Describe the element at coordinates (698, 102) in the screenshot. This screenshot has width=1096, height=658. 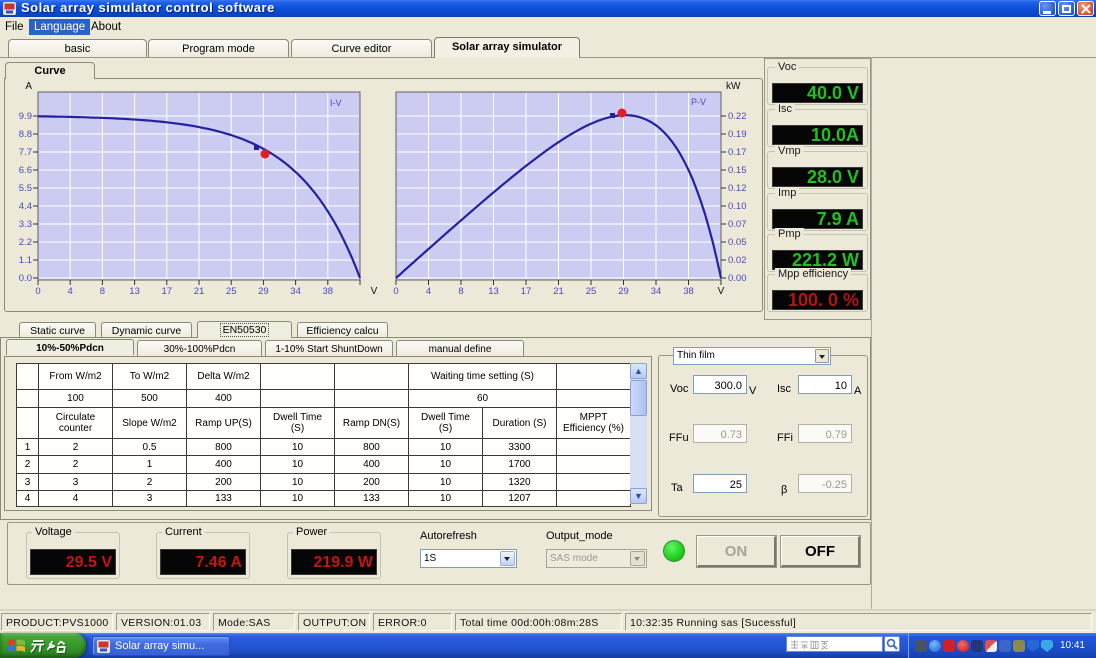
I see `svg-text: P-V` at that location.